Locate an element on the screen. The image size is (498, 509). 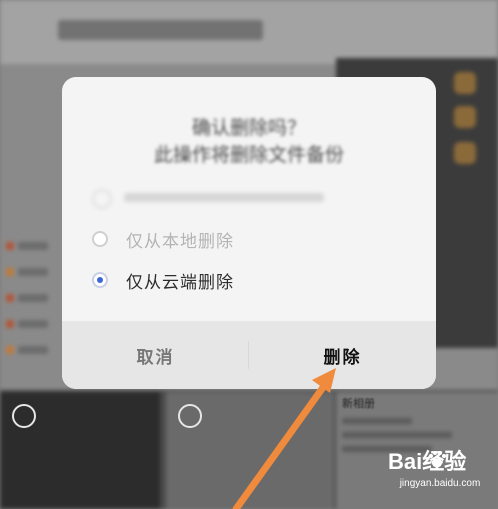
background-left-list is located at coordinates (31, 305).